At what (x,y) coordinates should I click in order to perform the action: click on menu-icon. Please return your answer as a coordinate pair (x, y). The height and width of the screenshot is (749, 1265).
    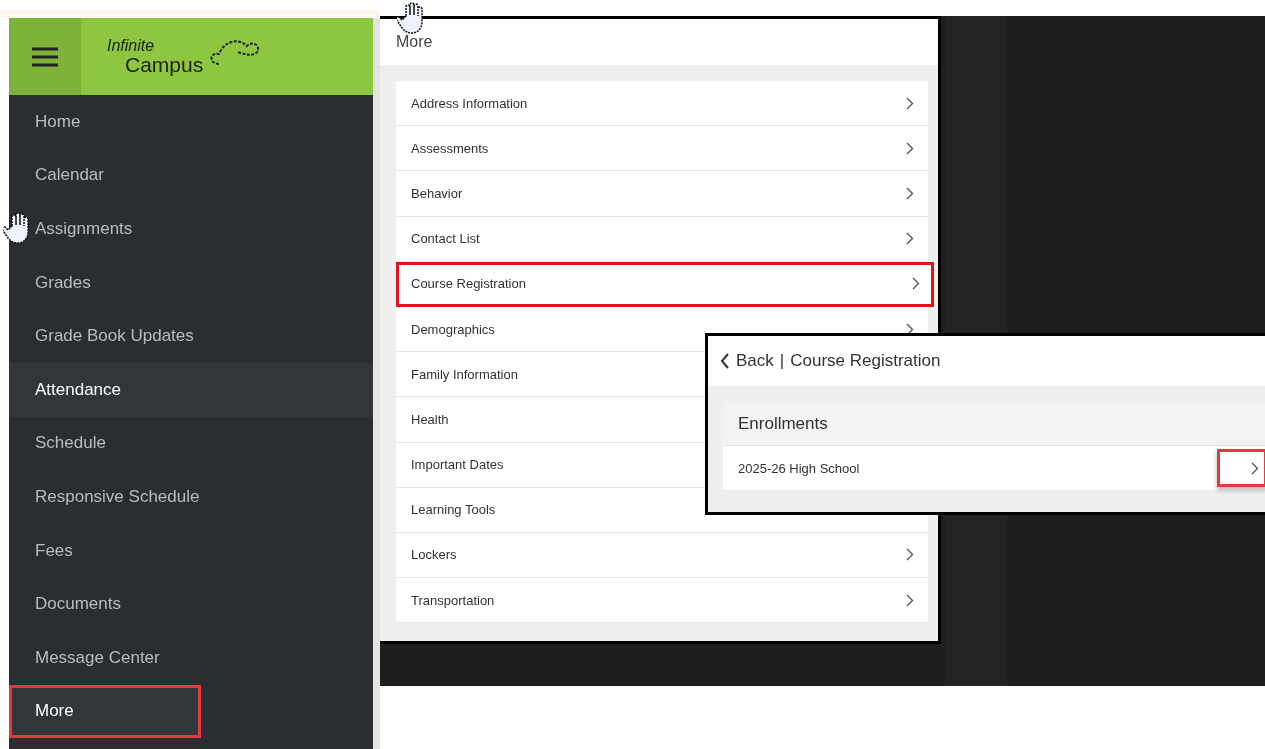
    Looking at the image, I should click on (45, 56).